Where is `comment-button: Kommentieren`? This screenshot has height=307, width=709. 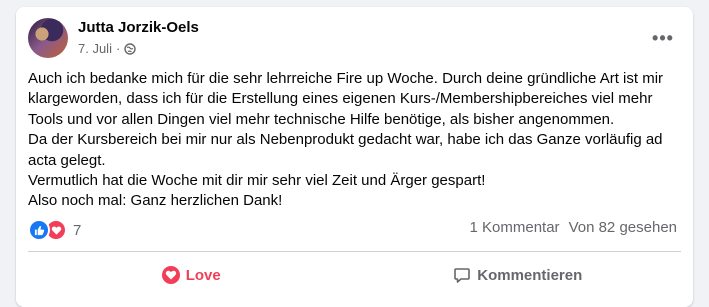 comment-button: Kommentieren is located at coordinates (518, 275).